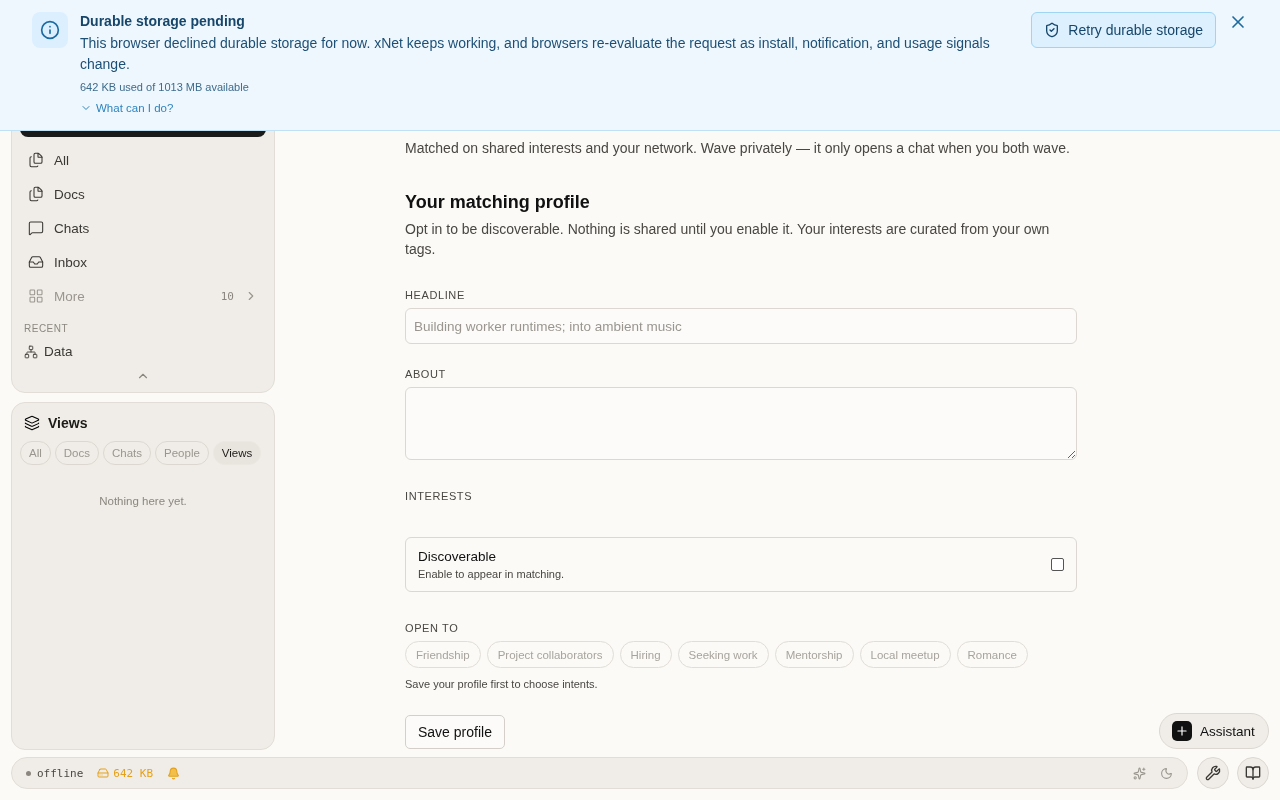 The image size is (1280, 800). What do you see at coordinates (68, 423) in the screenshot?
I see `panel-title: Views` at bounding box center [68, 423].